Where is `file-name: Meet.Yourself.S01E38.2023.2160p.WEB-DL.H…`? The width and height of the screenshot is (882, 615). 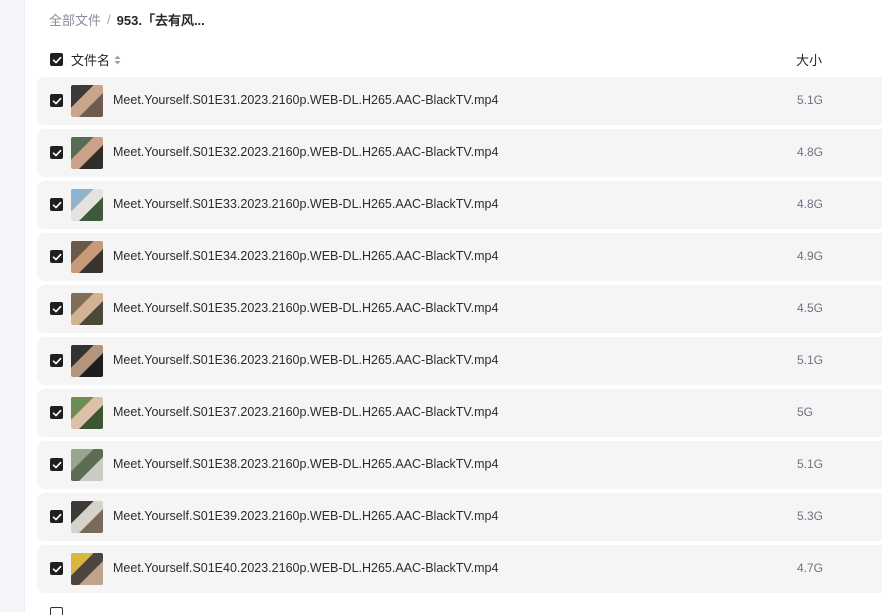
file-name: Meet.Yourself.S01E38.2023.2160p.WEB-DL.H… is located at coordinates (305, 464).